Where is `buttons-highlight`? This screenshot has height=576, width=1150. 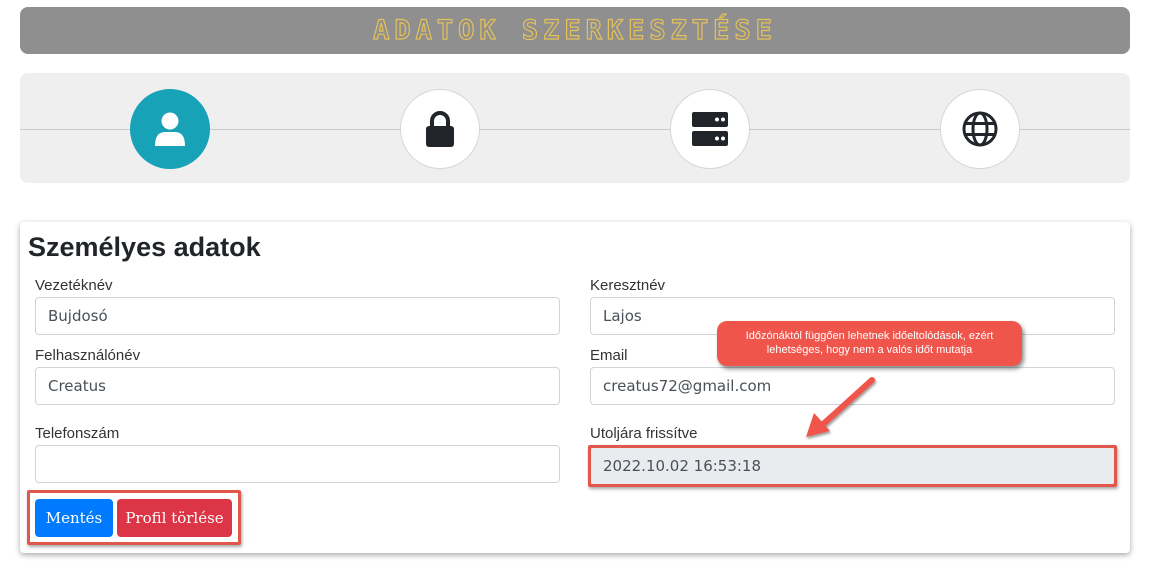 buttons-highlight is located at coordinates (134, 517).